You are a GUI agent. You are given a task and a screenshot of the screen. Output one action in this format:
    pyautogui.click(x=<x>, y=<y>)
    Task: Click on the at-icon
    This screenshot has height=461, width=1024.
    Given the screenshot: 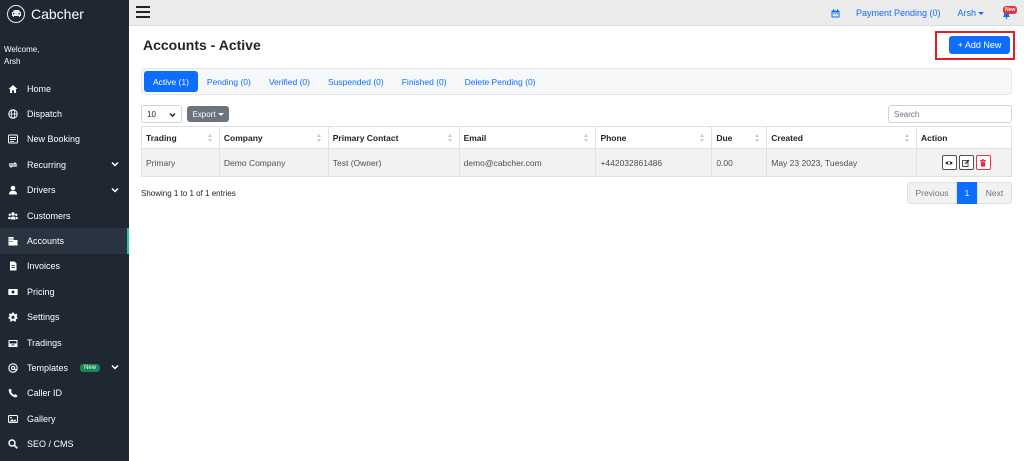 What is the action you would take?
    pyautogui.click(x=13, y=368)
    